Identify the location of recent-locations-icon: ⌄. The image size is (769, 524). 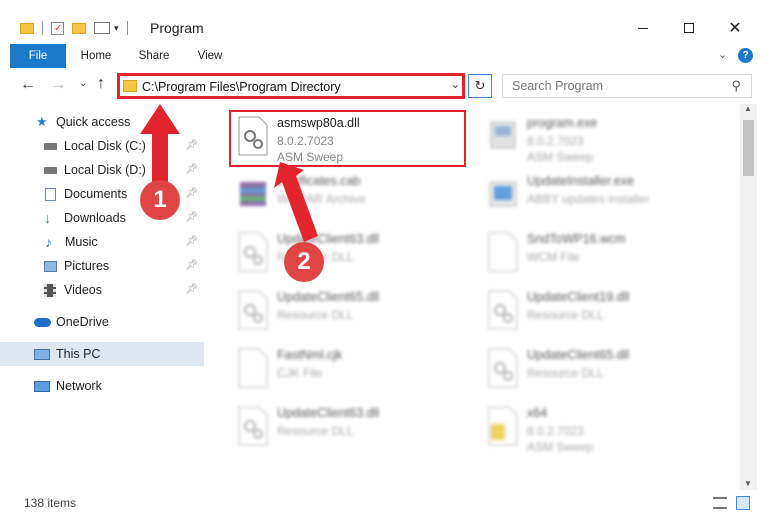
(83, 83).